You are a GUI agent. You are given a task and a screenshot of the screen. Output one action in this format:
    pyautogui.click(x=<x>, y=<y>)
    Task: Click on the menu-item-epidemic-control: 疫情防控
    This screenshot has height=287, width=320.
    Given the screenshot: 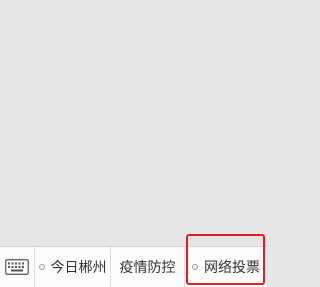 What is the action you would take?
    pyautogui.click(x=148, y=267)
    